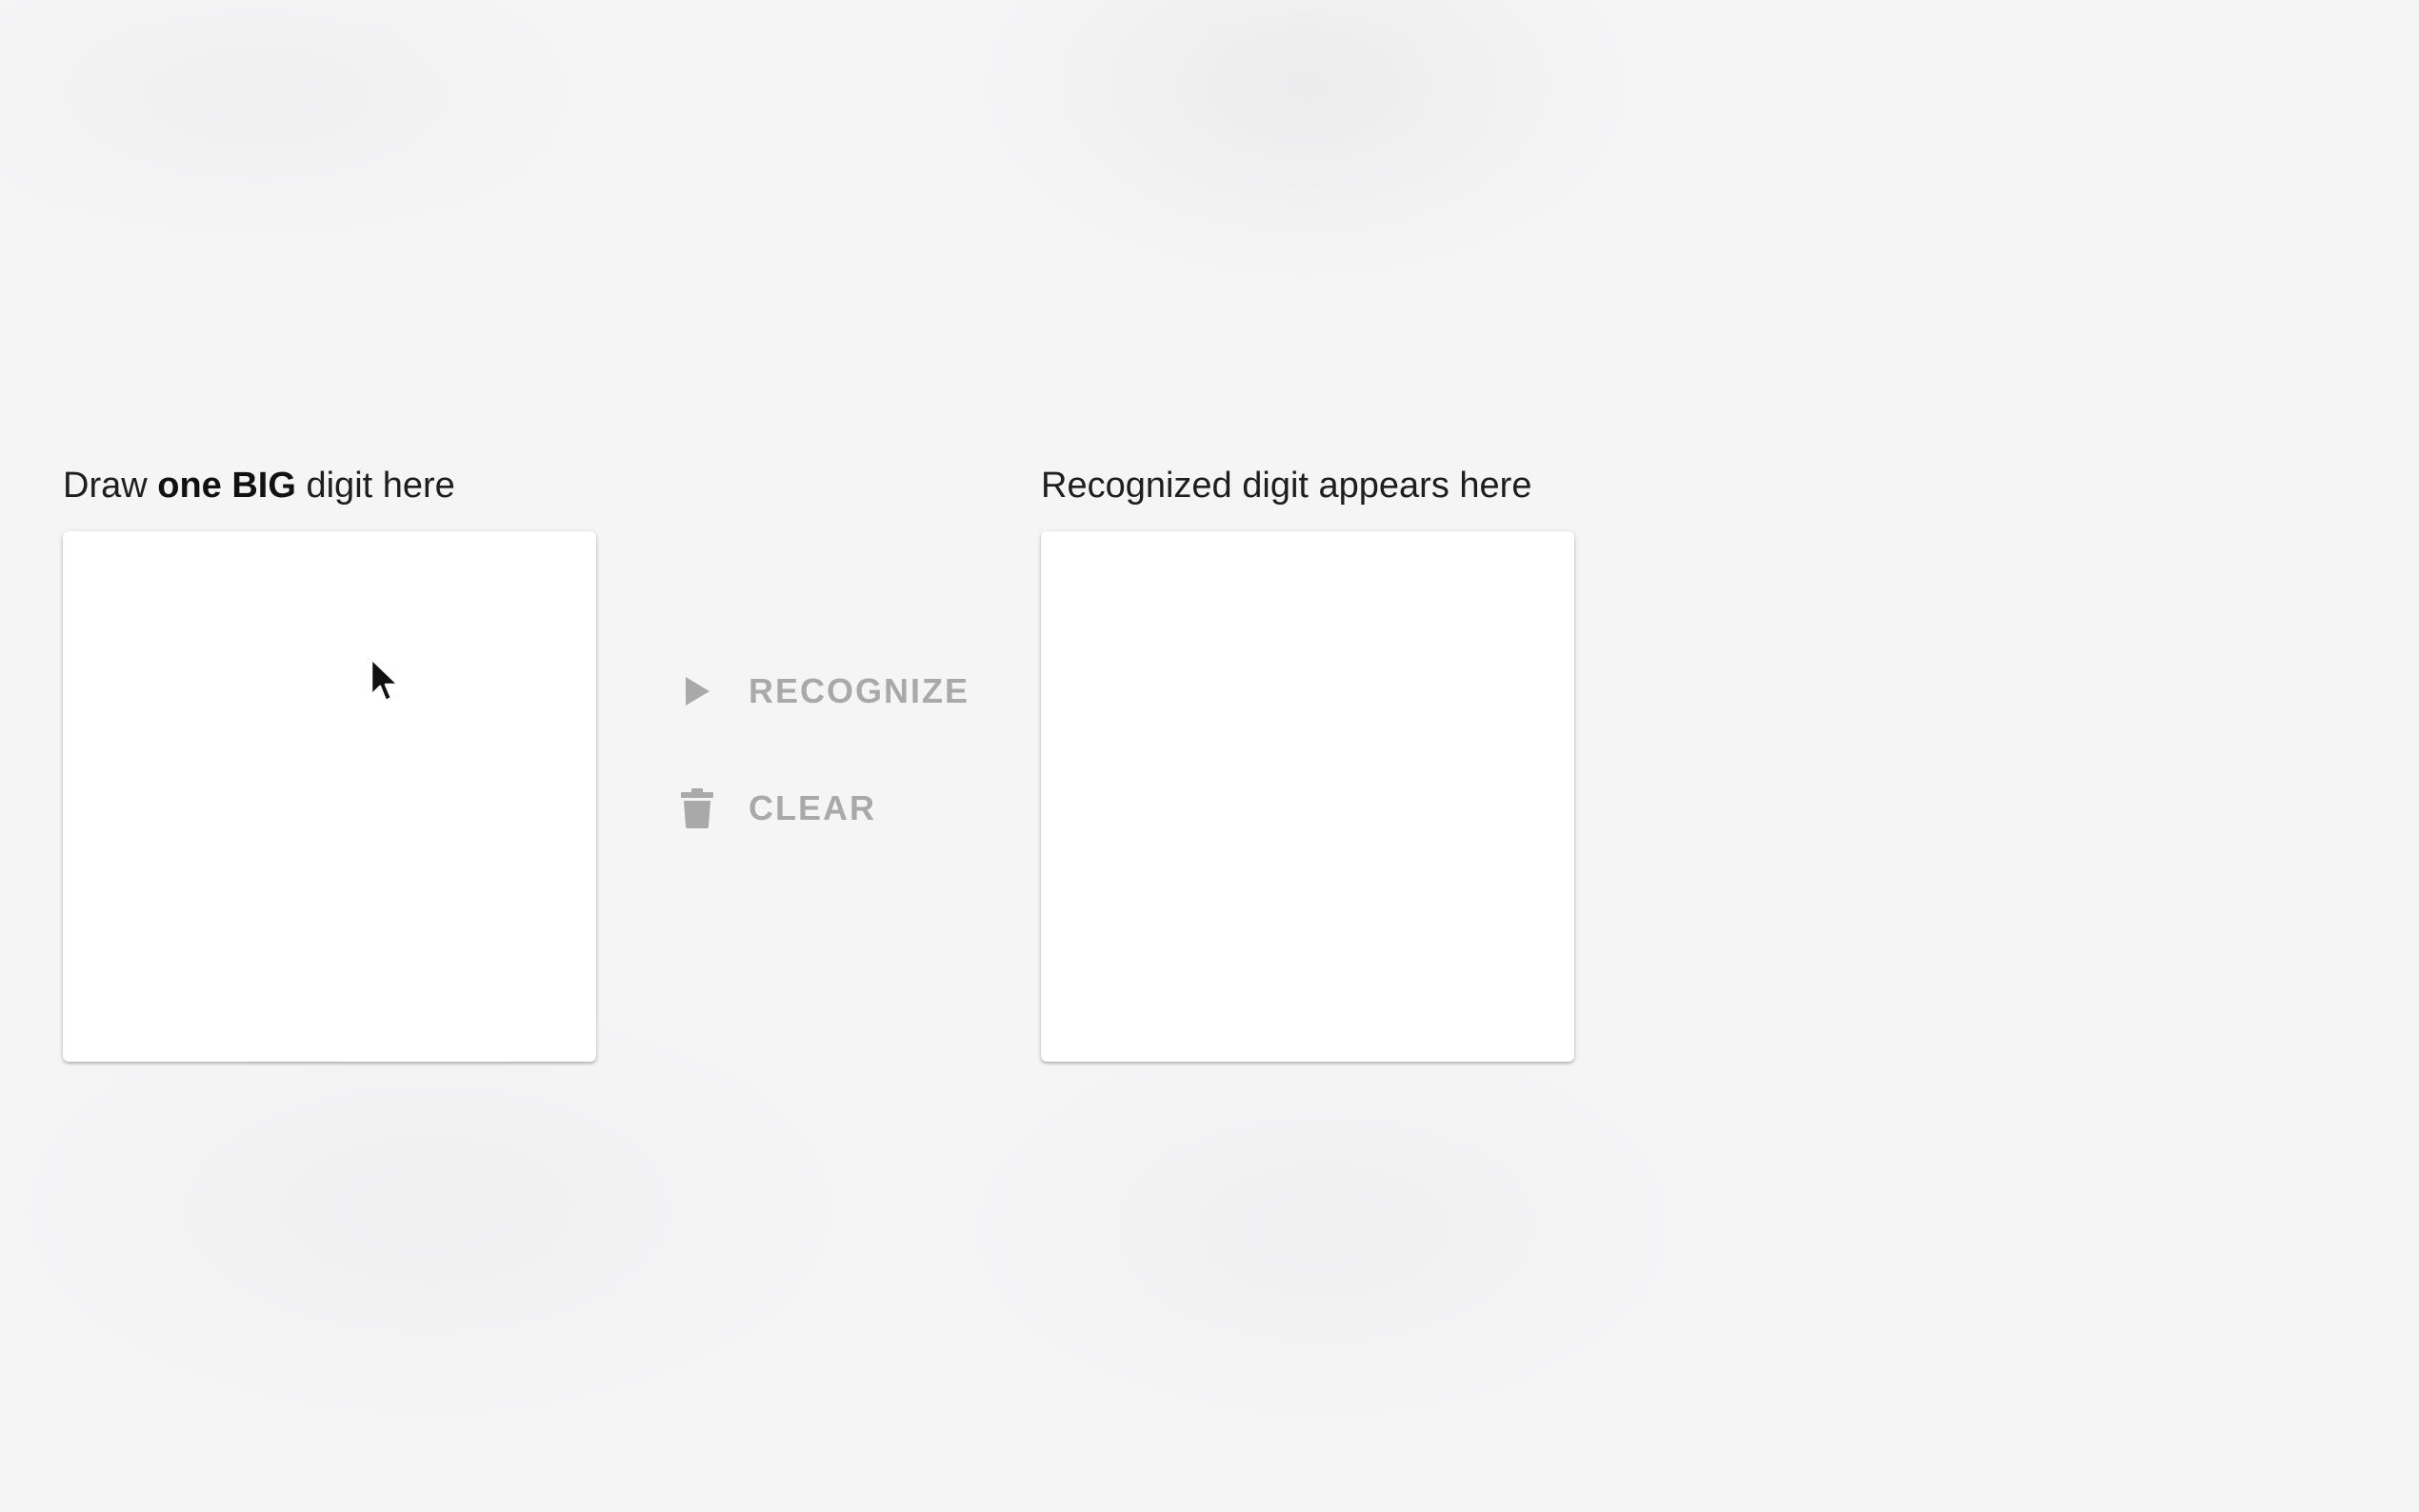 This screenshot has height=1512, width=2419. Describe the element at coordinates (1307, 796) in the screenshot. I see `recognized-digit-display` at that location.